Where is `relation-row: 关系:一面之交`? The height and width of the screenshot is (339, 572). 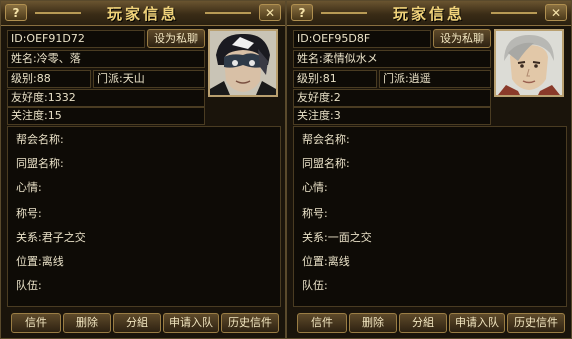 relation-row: 关系:一面之交 is located at coordinates (337, 237).